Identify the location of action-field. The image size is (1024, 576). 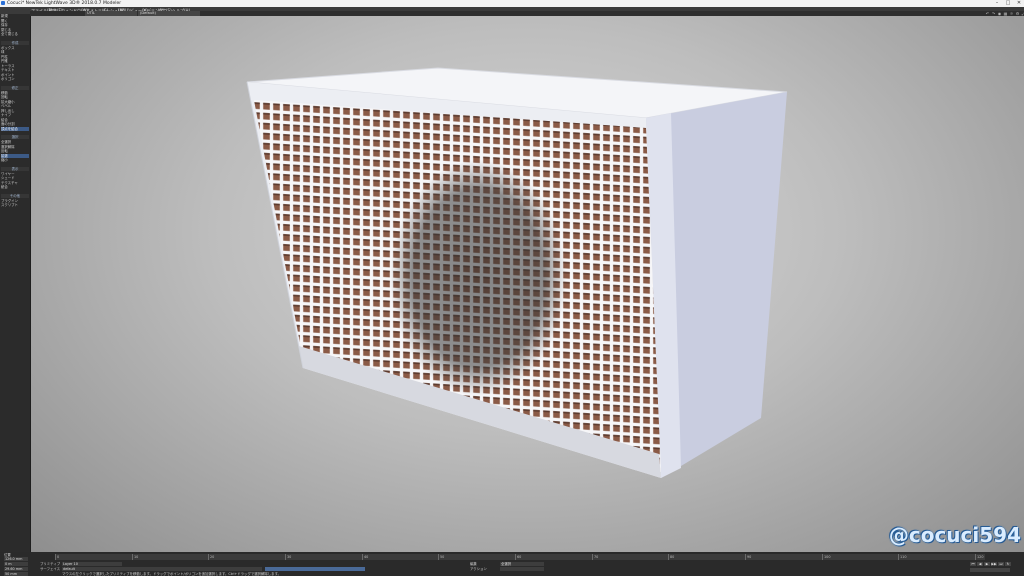
(522, 569).